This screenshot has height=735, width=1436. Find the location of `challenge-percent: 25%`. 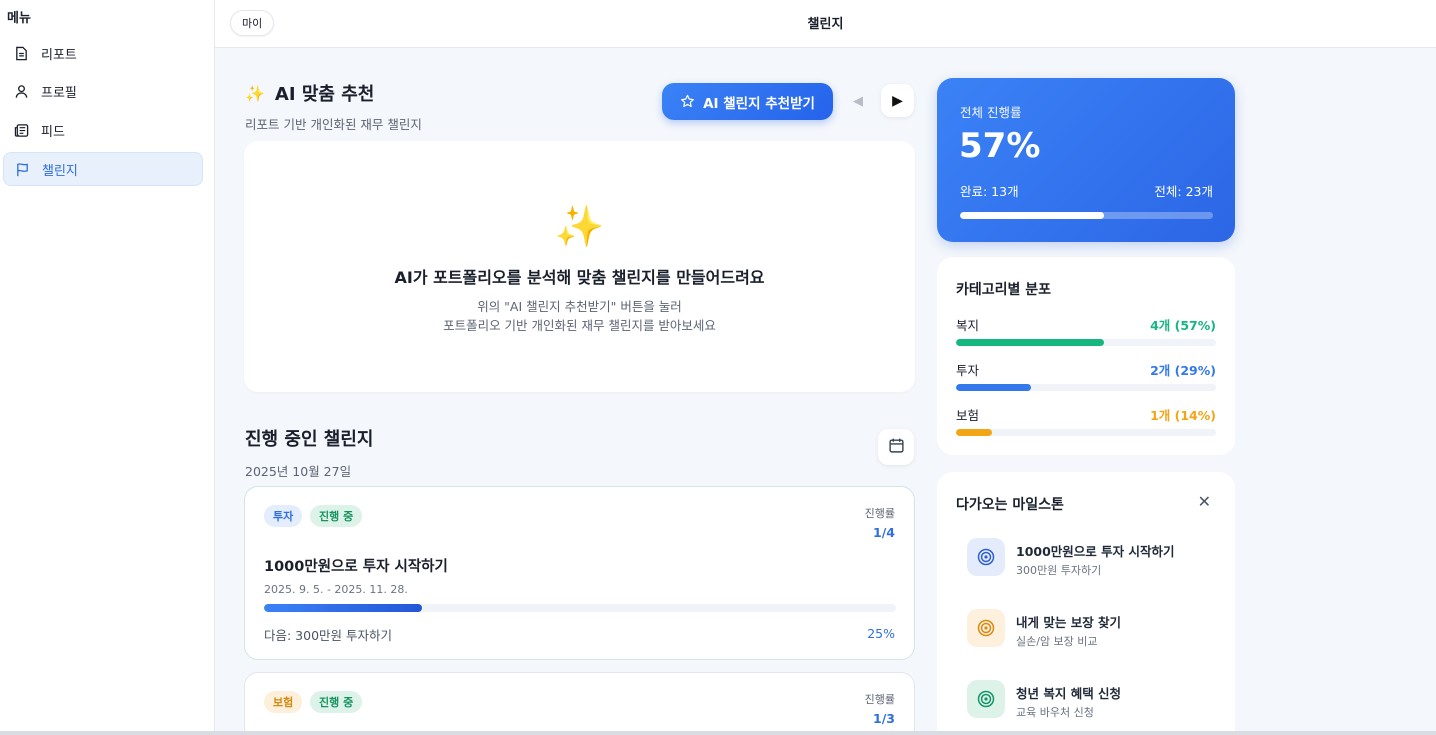

challenge-percent: 25% is located at coordinates (881, 633).